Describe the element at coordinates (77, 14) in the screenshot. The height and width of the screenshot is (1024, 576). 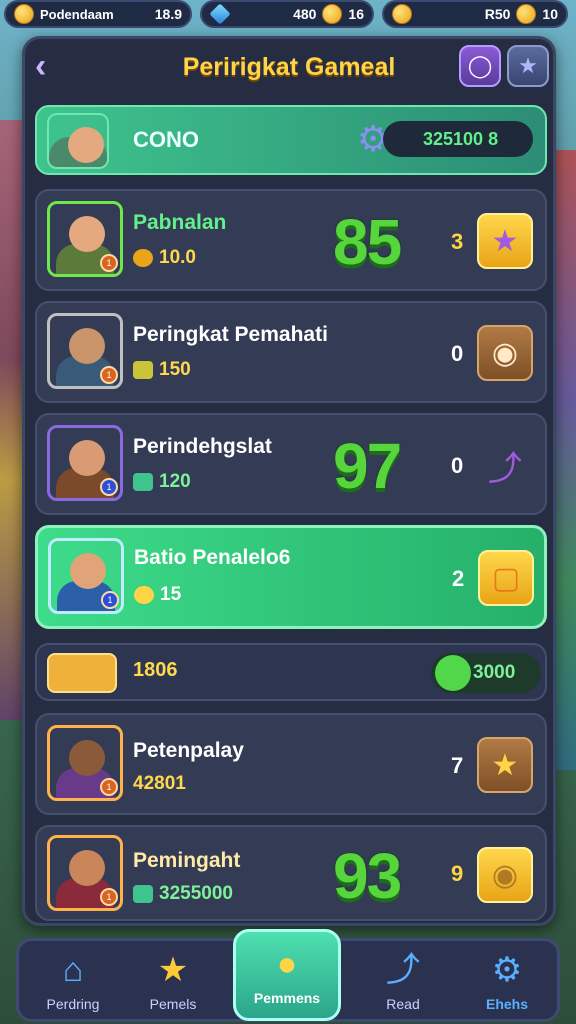
I see `stat-label: Podendaam` at that location.